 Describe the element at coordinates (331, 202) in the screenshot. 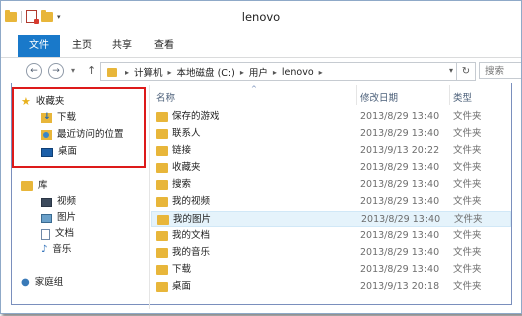

I see `table-row: 我的视频 2013/8/29 13:40 文件夹` at that location.